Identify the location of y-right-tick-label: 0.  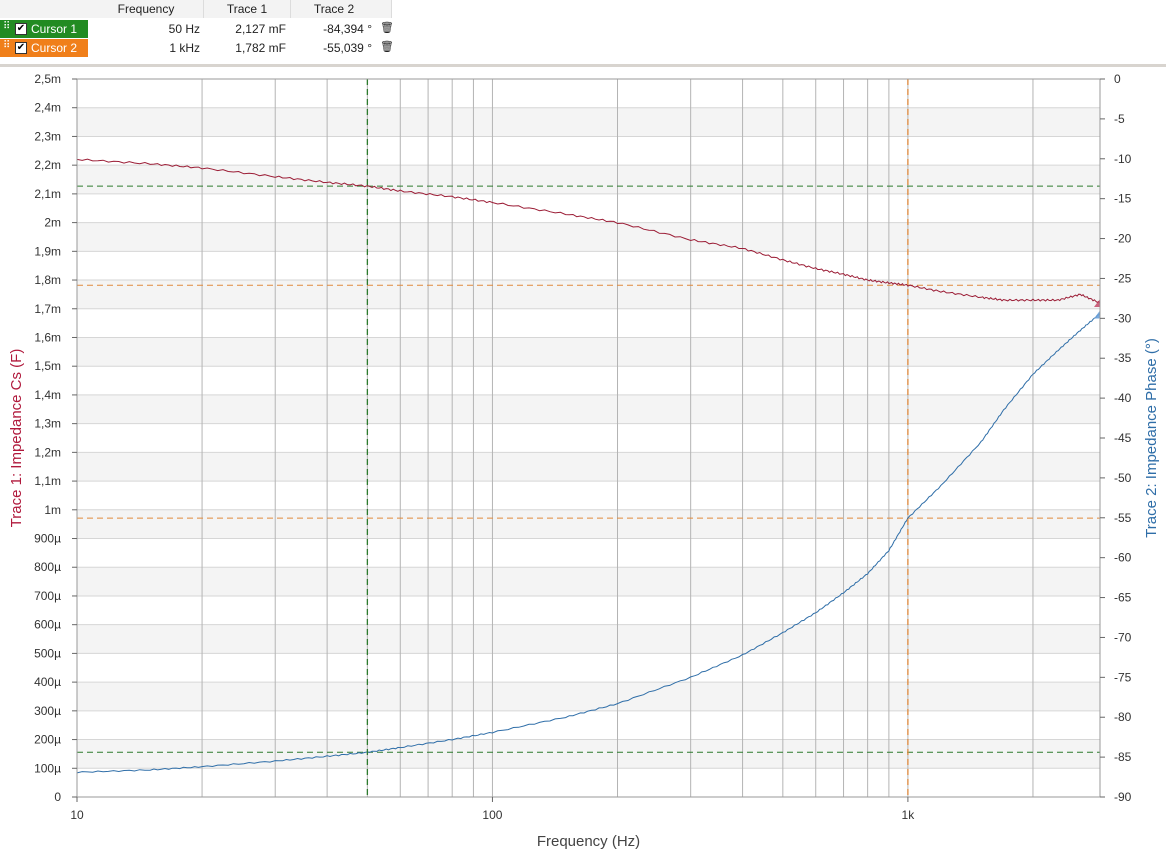
(1117, 79).